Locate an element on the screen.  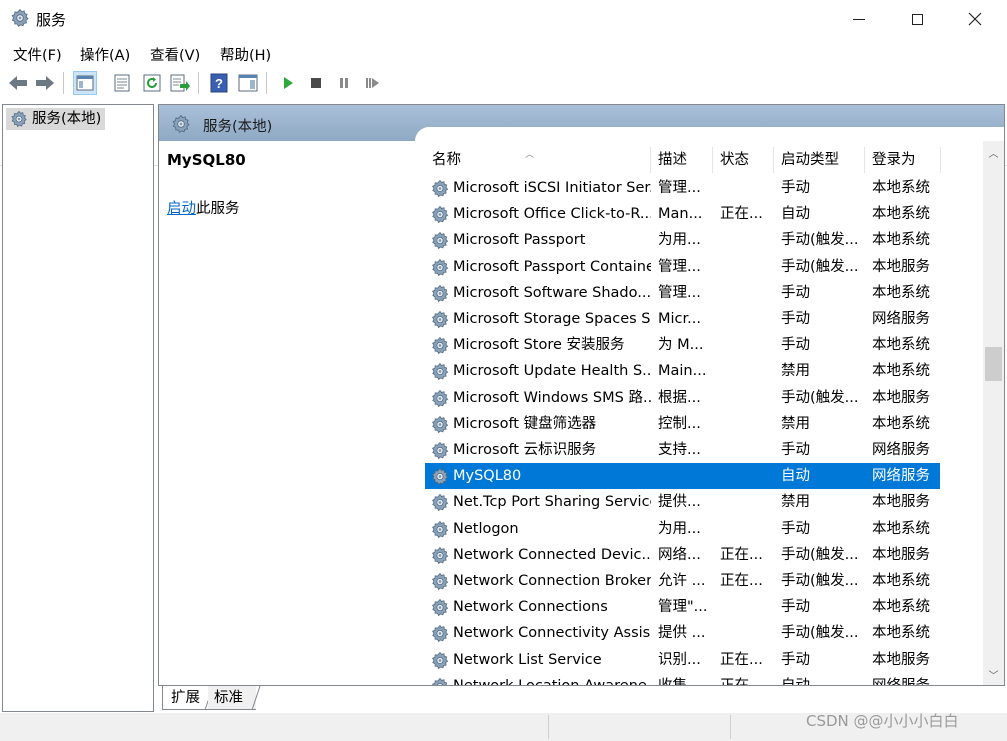
menu-file: 文件(F) is located at coordinates (37, 54).